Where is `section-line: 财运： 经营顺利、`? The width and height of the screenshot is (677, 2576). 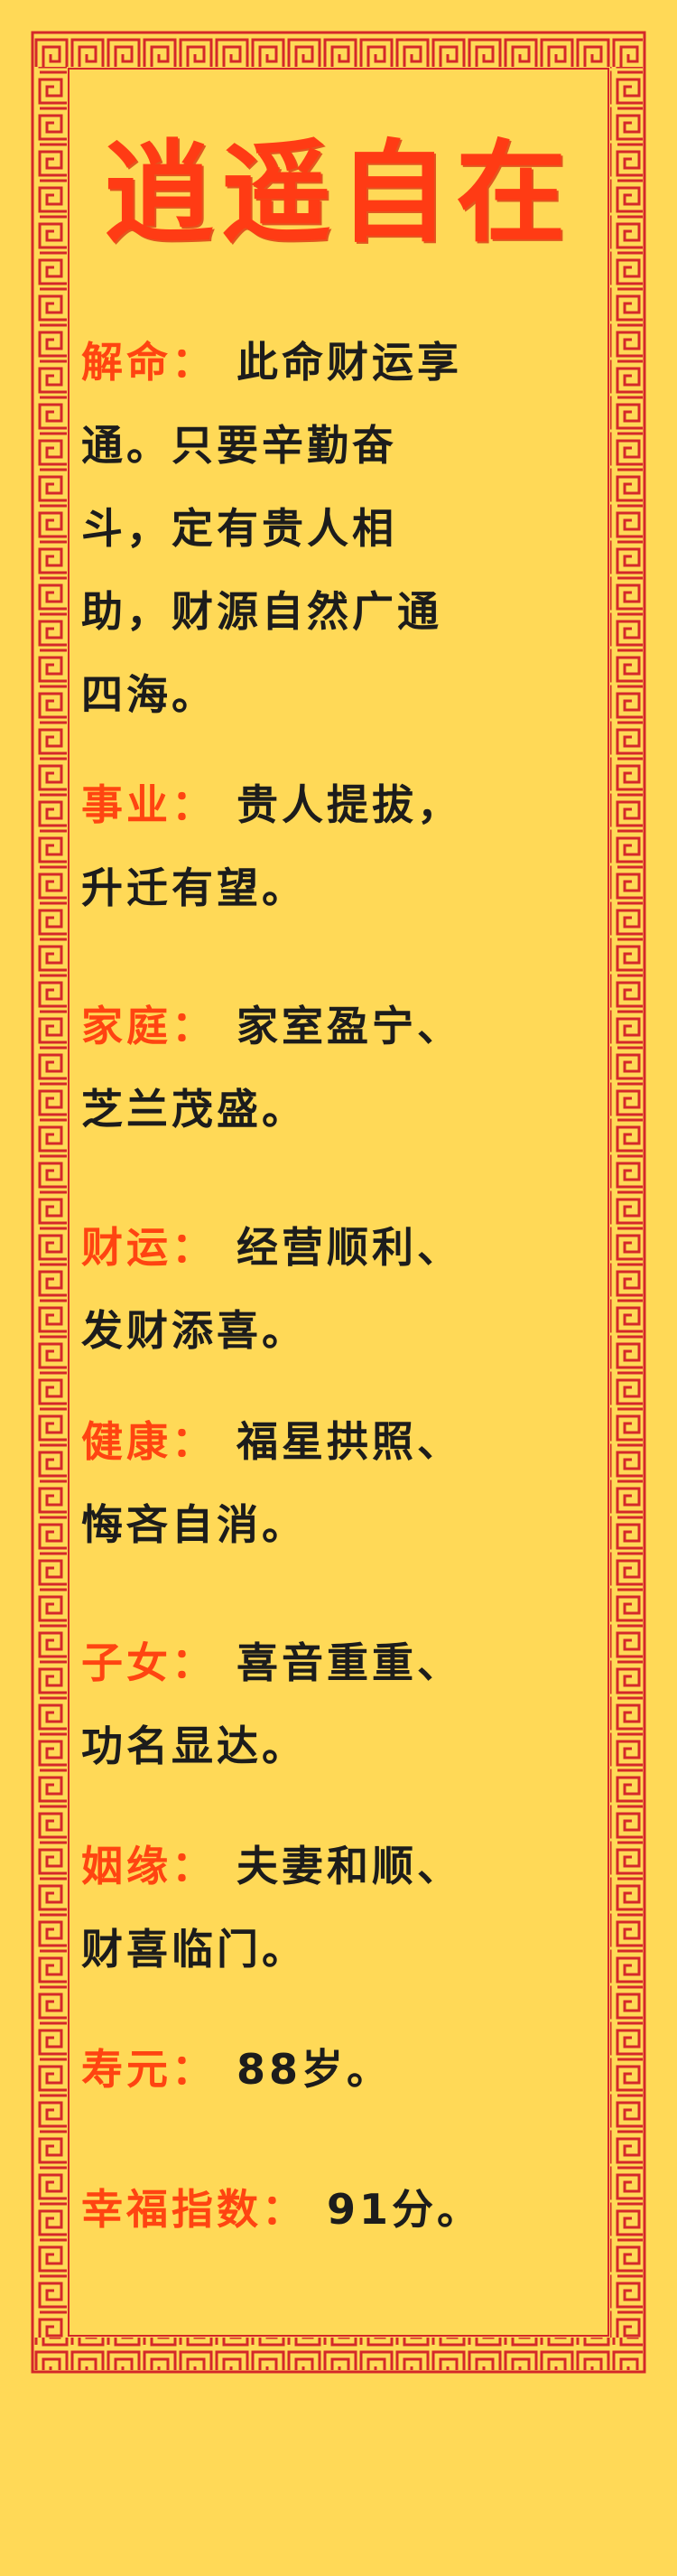 section-line: 财运： 经营顺利、 is located at coordinates (343, 1247).